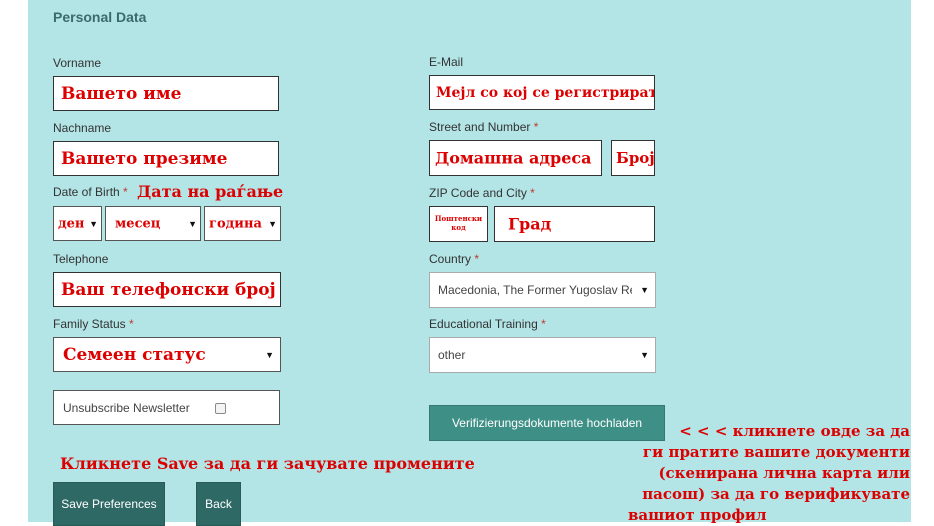 The image size is (934, 526). What do you see at coordinates (81, 259) in the screenshot?
I see `telephone-label: Telephone` at bounding box center [81, 259].